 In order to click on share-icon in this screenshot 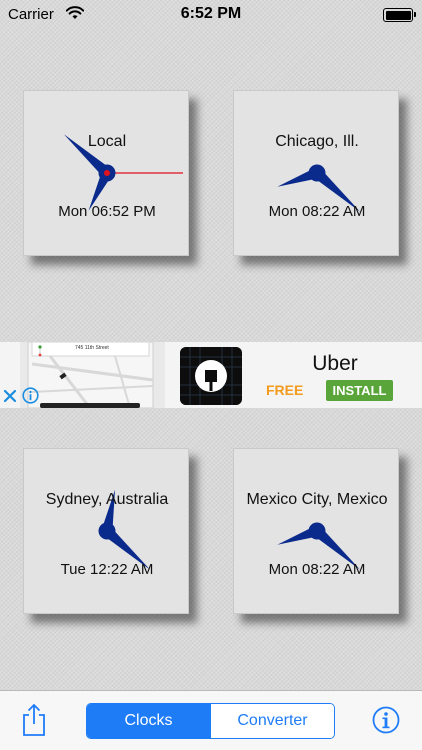, I will do `click(34, 720)`.